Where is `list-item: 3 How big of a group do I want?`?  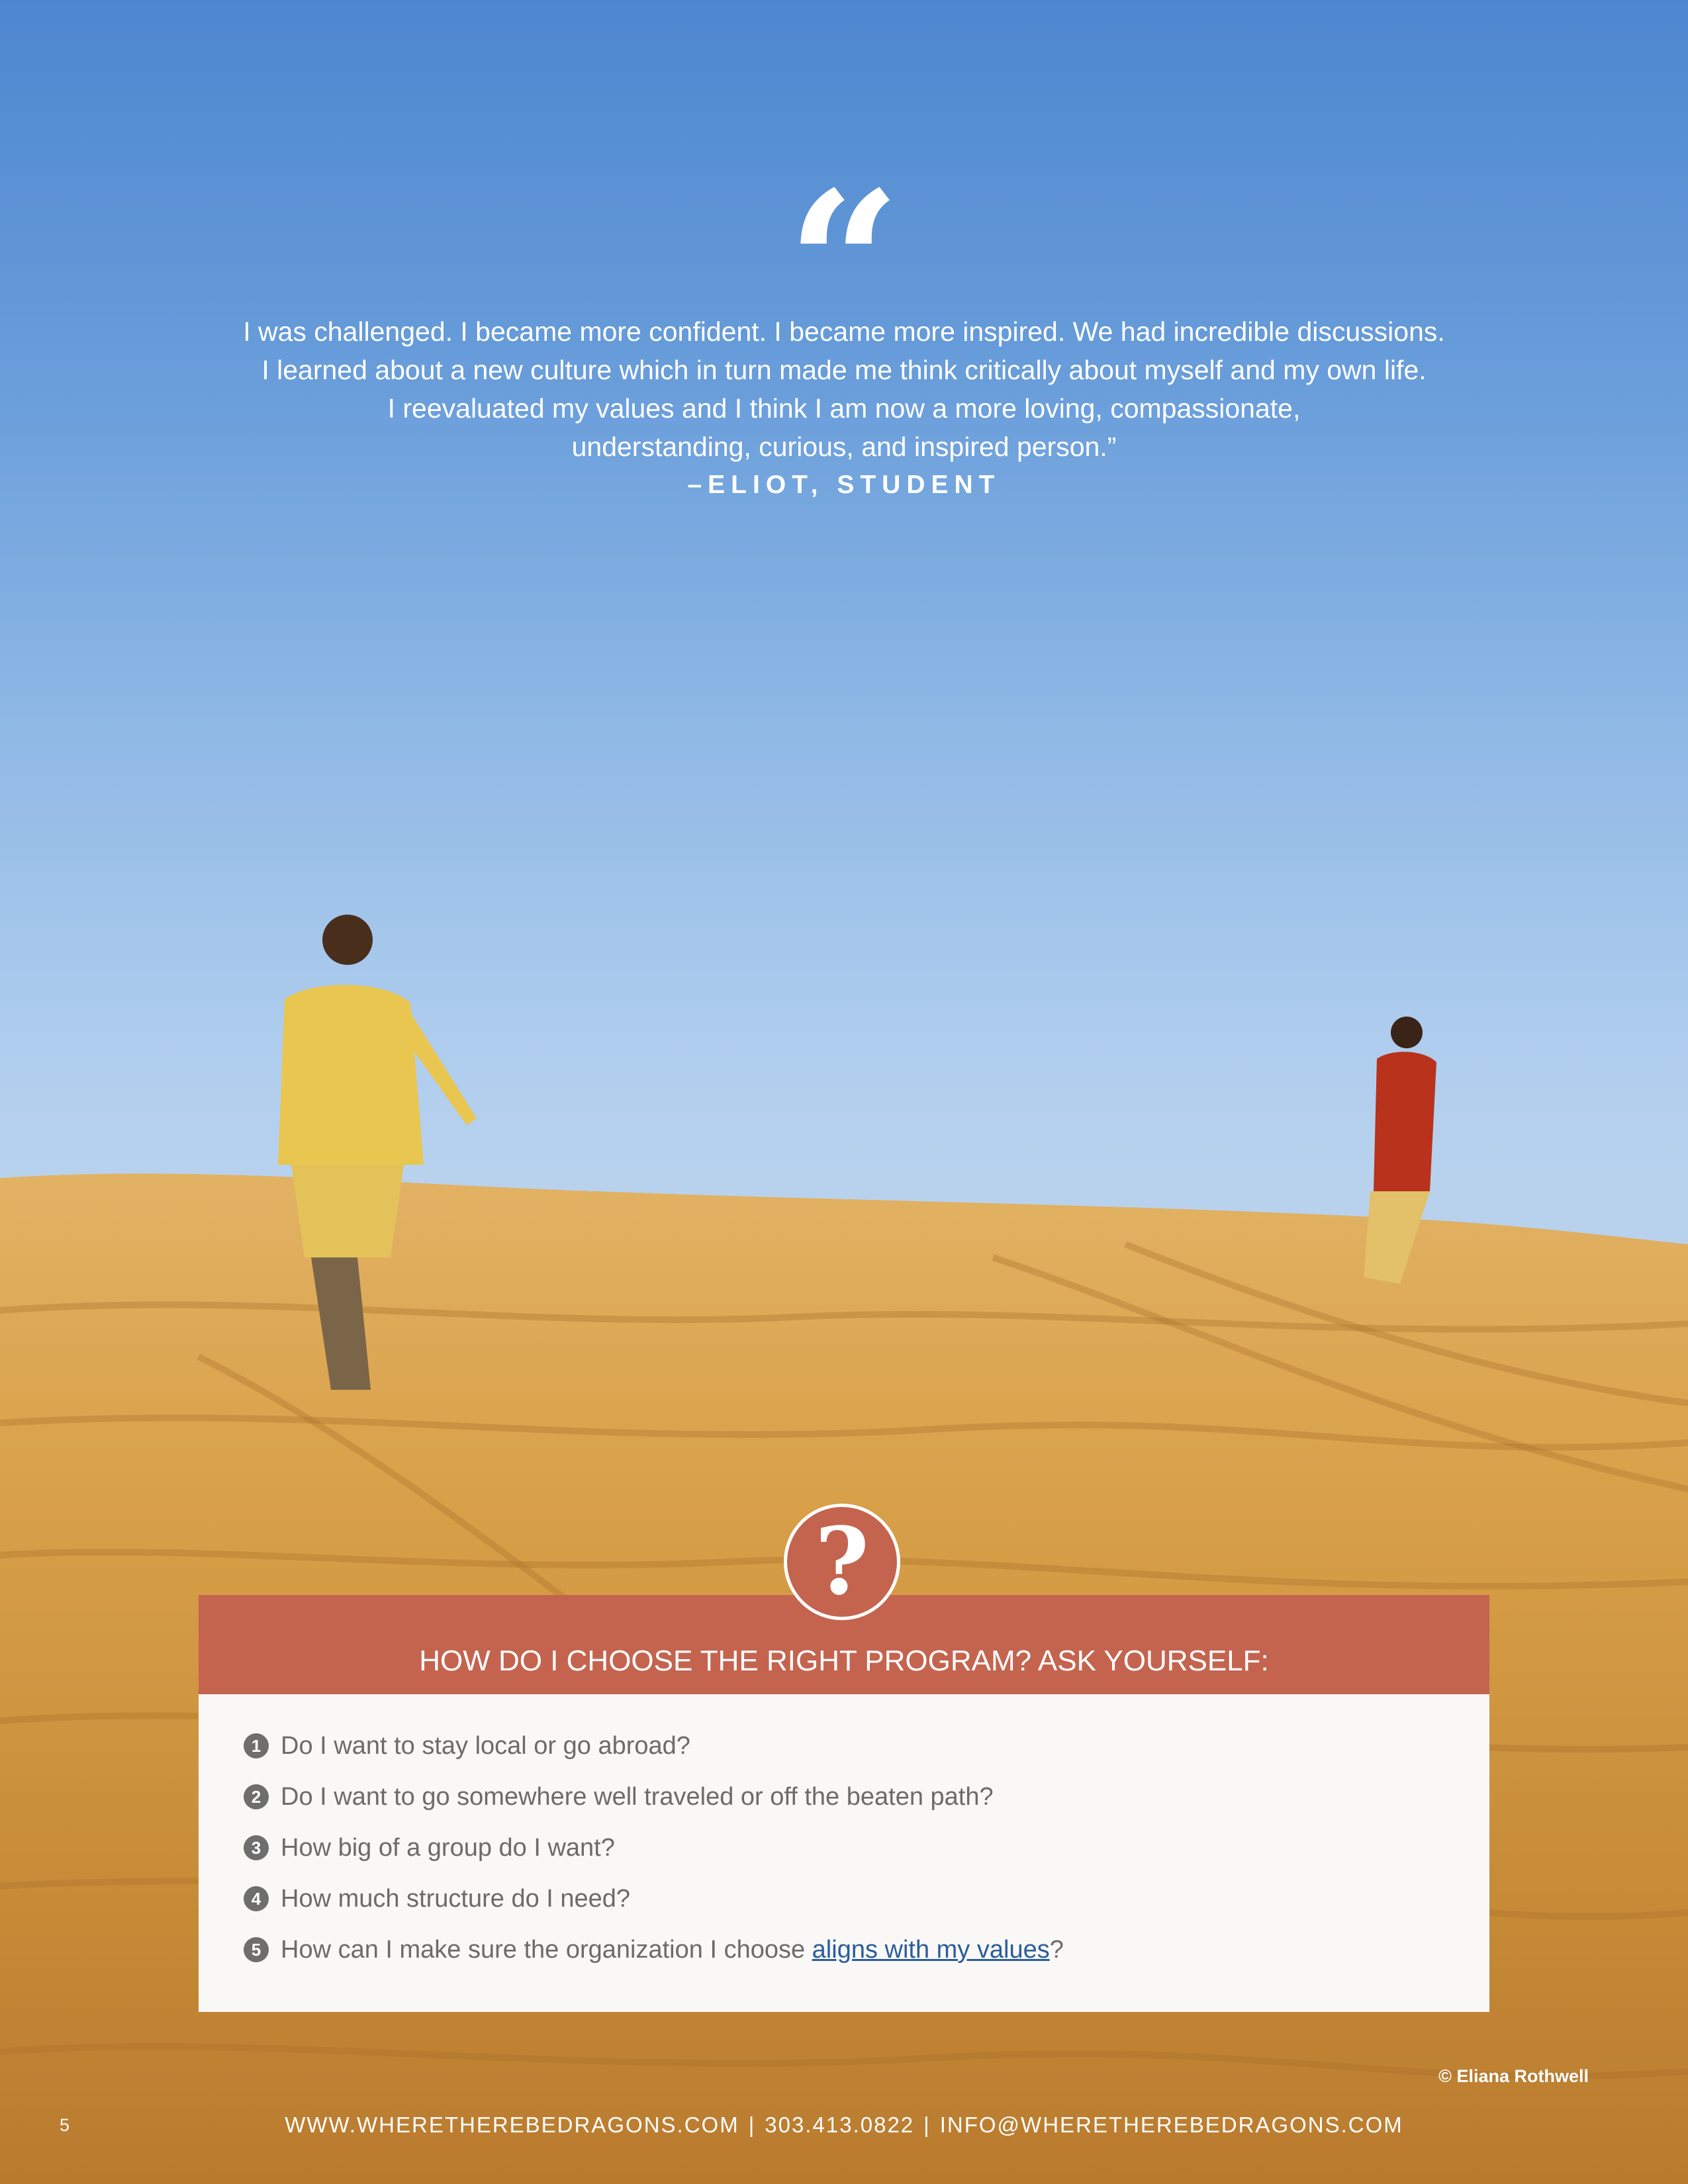 list-item: 3 How big of a group do I want? is located at coordinates (429, 1848).